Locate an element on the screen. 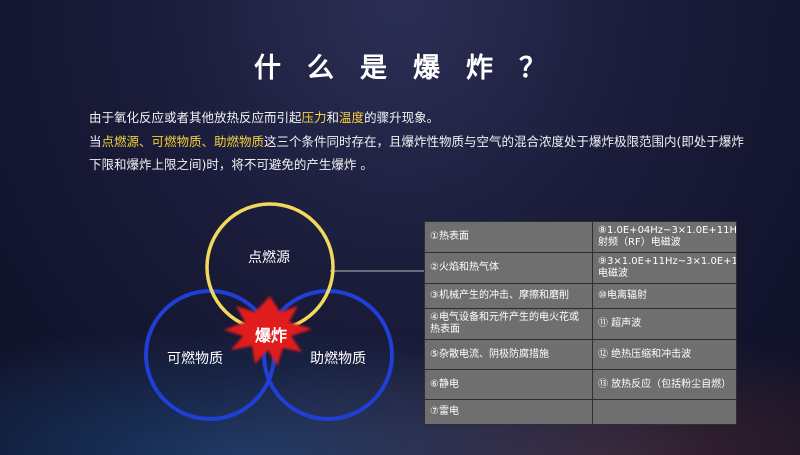  explosion-label: 爆炸 is located at coordinates (271, 335).